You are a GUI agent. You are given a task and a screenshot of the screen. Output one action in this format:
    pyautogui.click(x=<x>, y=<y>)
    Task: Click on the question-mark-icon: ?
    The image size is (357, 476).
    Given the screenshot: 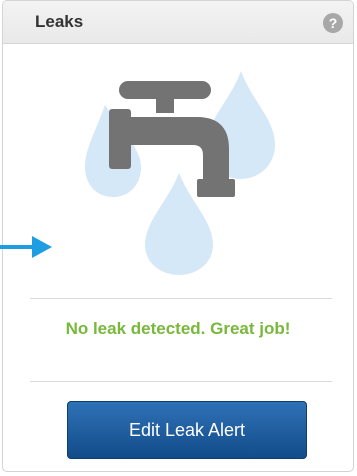 What is the action you would take?
    pyautogui.click(x=333, y=23)
    